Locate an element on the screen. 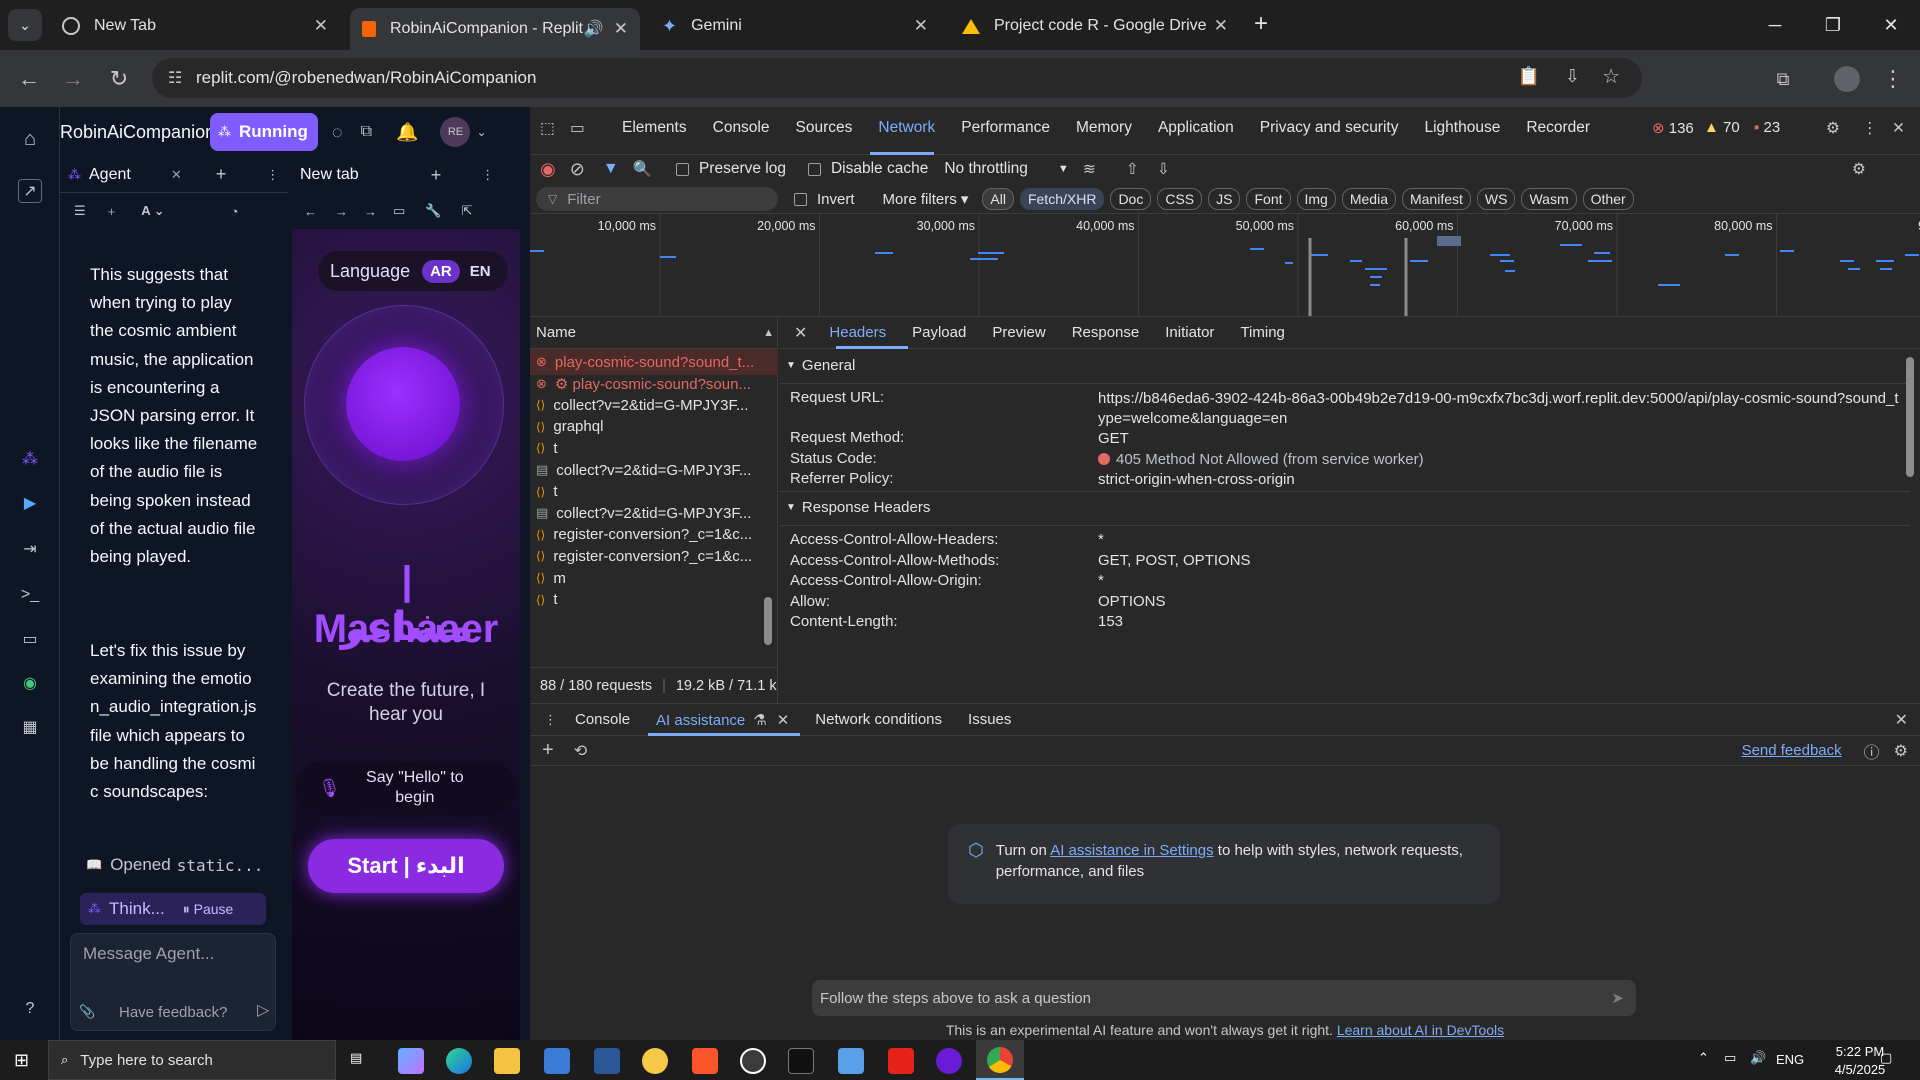 The width and height of the screenshot is (1920, 1080). filter-icon: ▼ is located at coordinates (611, 169).